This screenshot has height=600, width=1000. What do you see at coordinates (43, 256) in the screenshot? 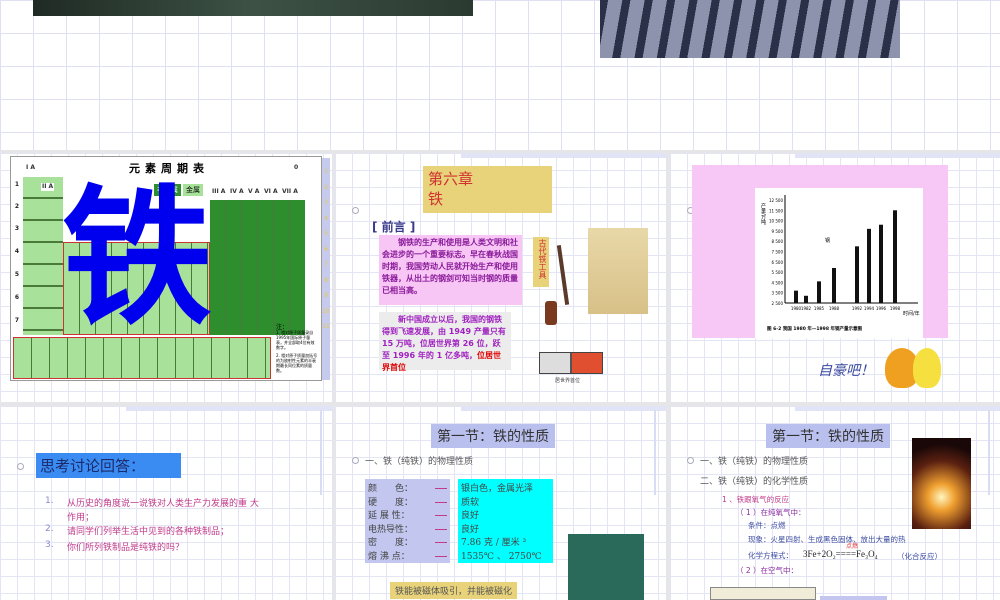
I see `element-cells-left` at bounding box center [43, 256].